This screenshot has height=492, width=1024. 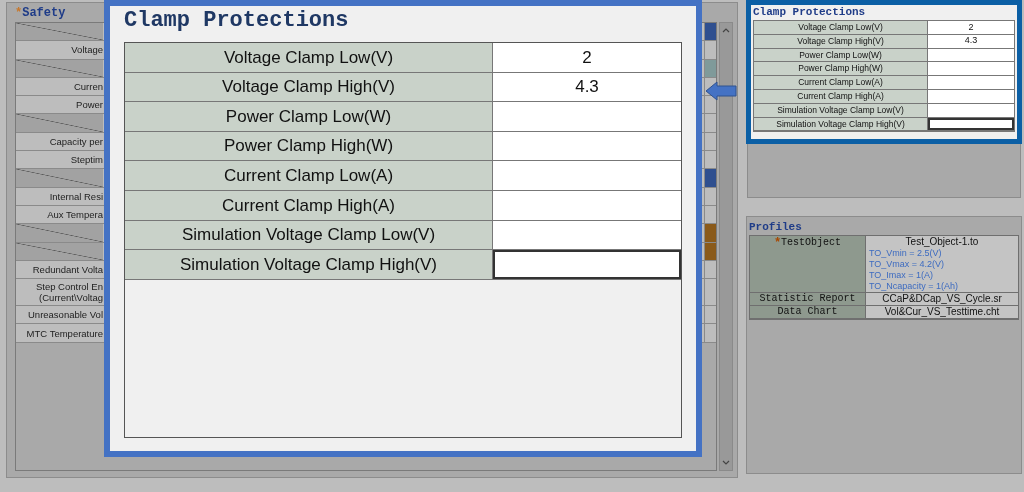 I want to click on detail-text: TO_Ncapacity = 1(Ah), so click(x=914, y=286).